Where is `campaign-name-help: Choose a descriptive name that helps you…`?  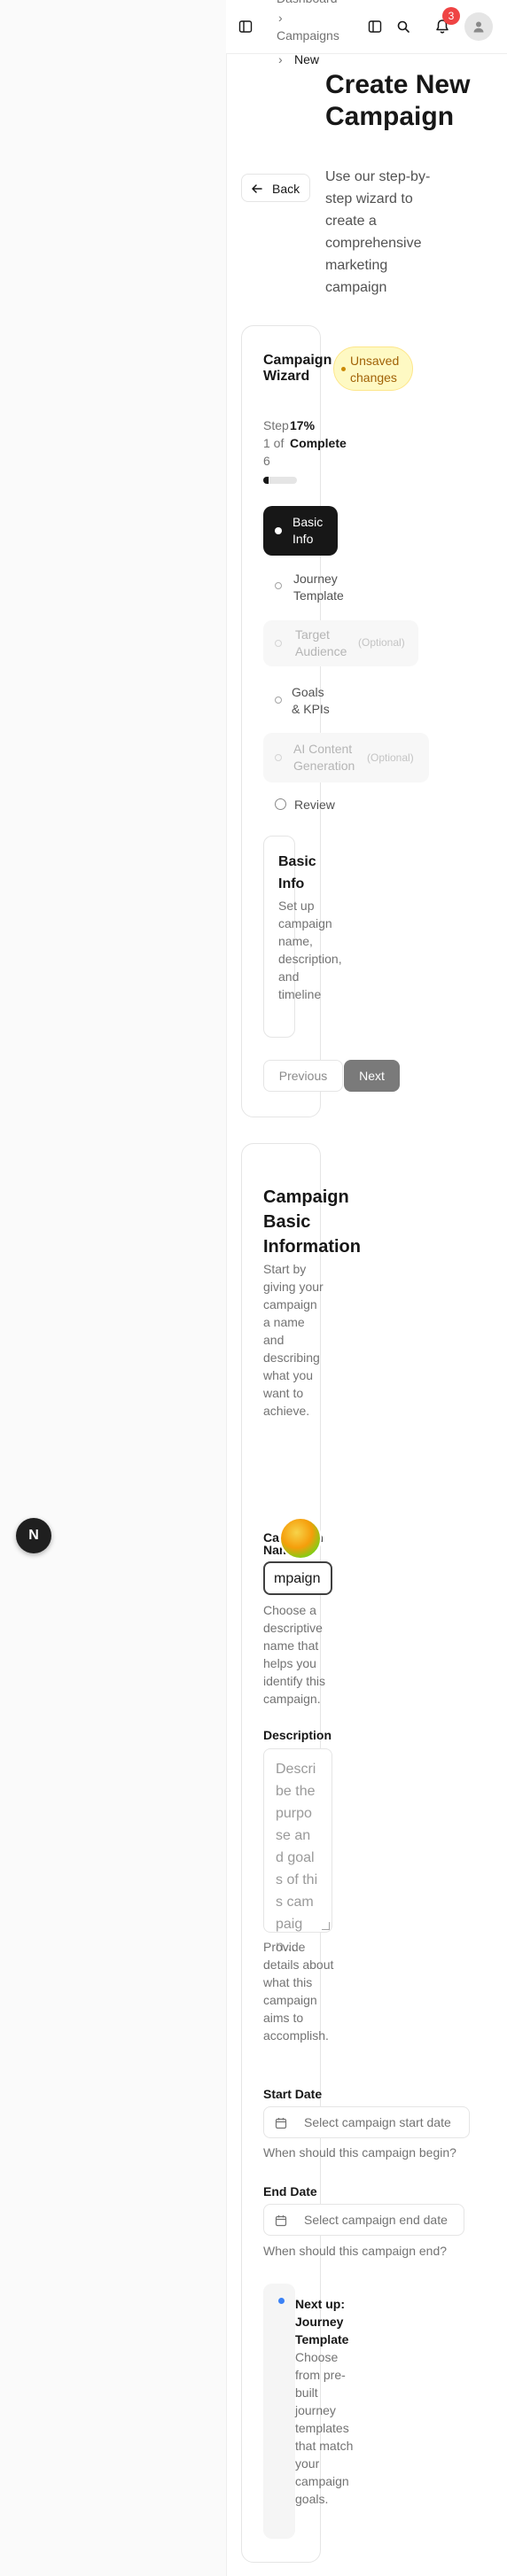 campaign-name-help: Choose a descriptive name that helps you… is located at coordinates (294, 1655).